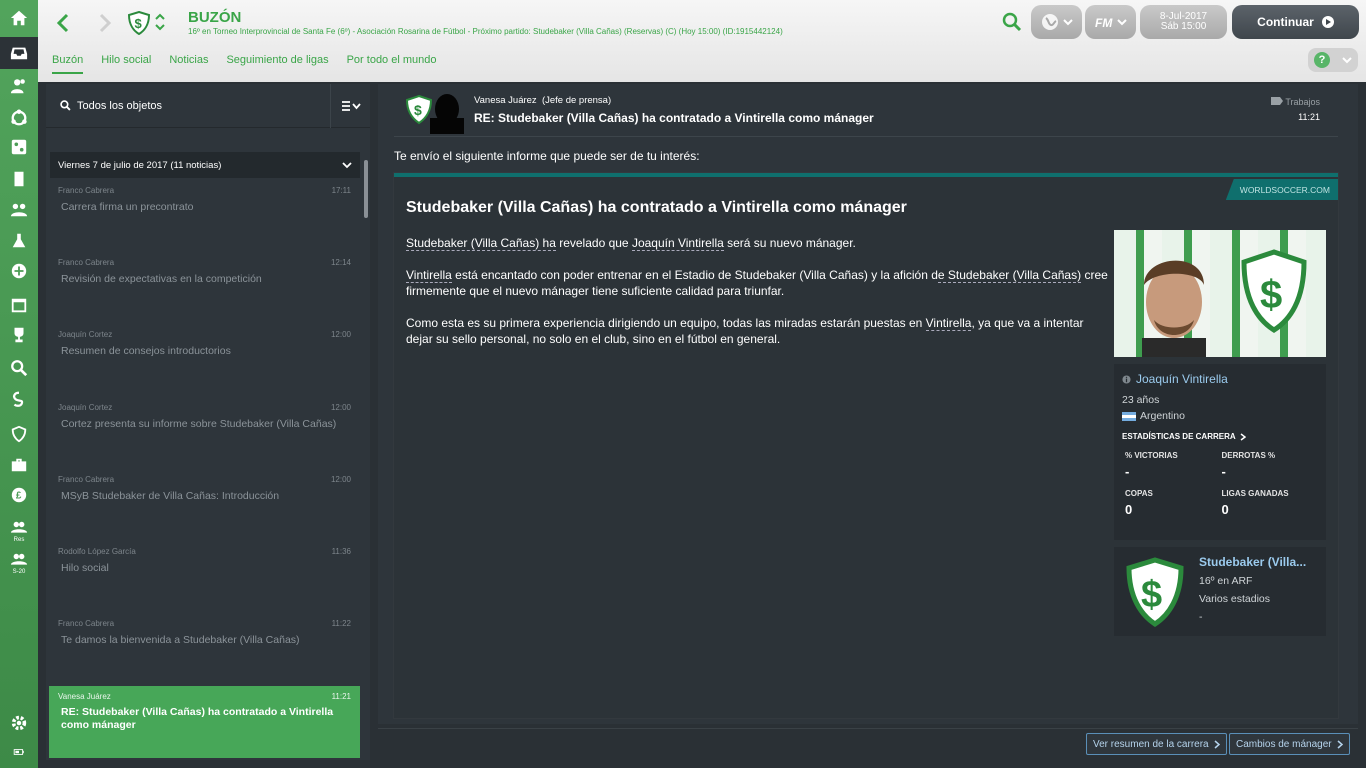  I want to click on continue-button: Continuar, so click(1295, 22).